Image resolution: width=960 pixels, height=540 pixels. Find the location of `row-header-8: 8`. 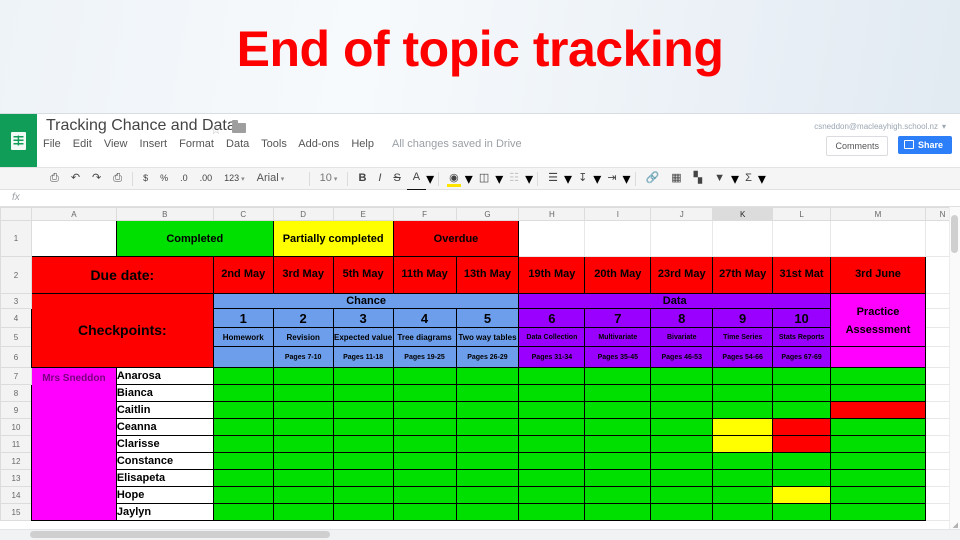

row-header-8: 8 is located at coordinates (16, 393).